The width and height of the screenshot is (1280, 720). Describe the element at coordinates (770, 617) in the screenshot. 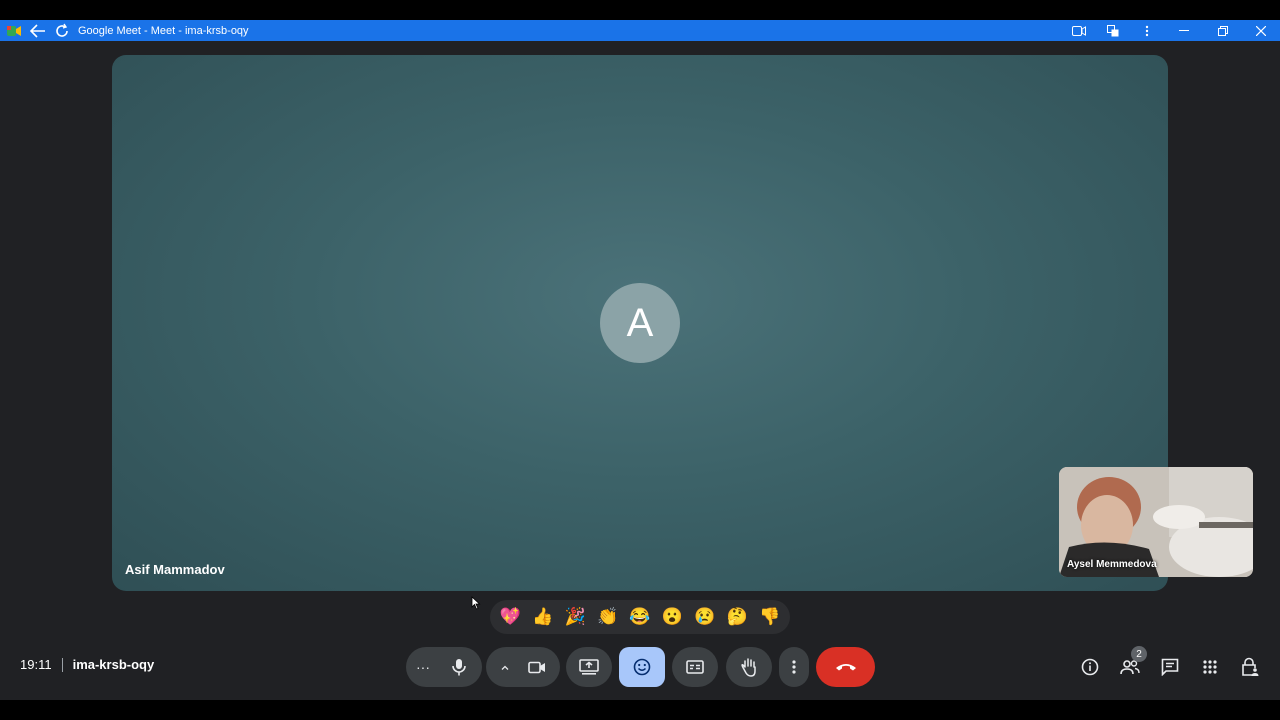

I see `reaction-thumbs-down: 👎` at that location.